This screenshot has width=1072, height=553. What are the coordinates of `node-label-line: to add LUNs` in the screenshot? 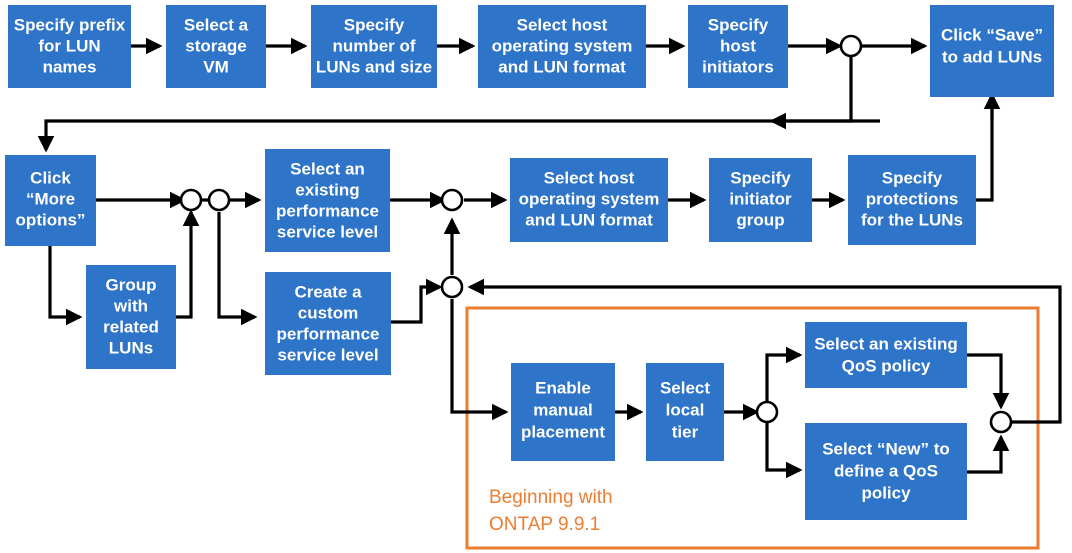 It's located at (992, 56).